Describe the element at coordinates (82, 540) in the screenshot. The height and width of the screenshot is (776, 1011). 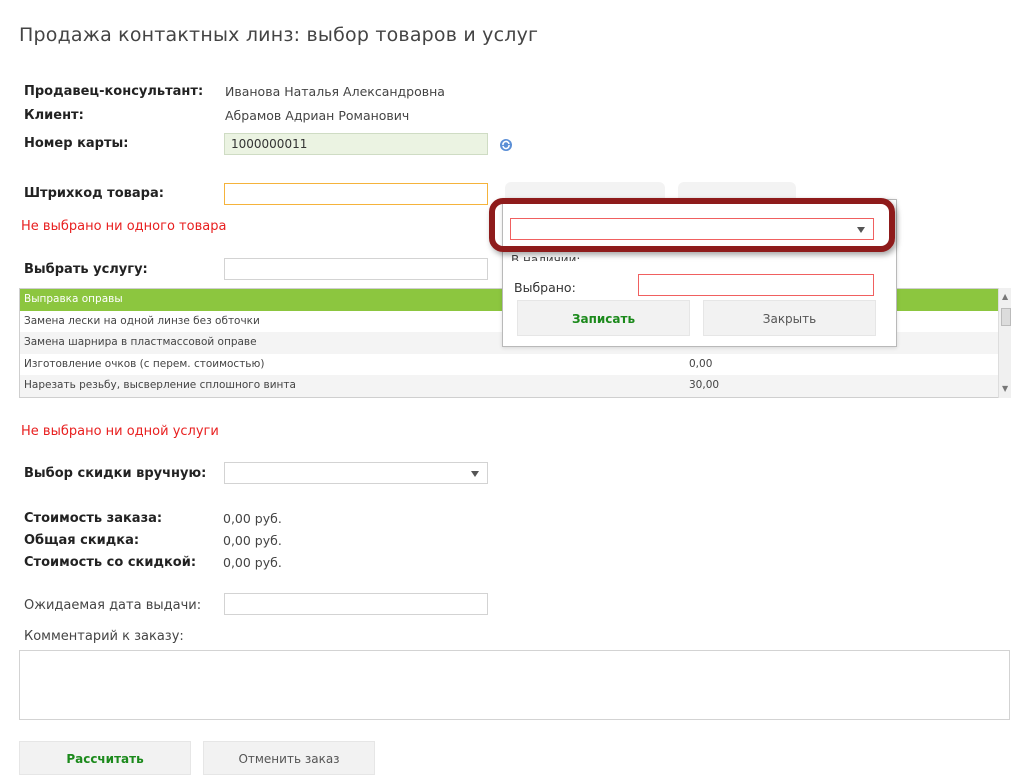
I see `total-discount-label: Общая скидка:` at that location.